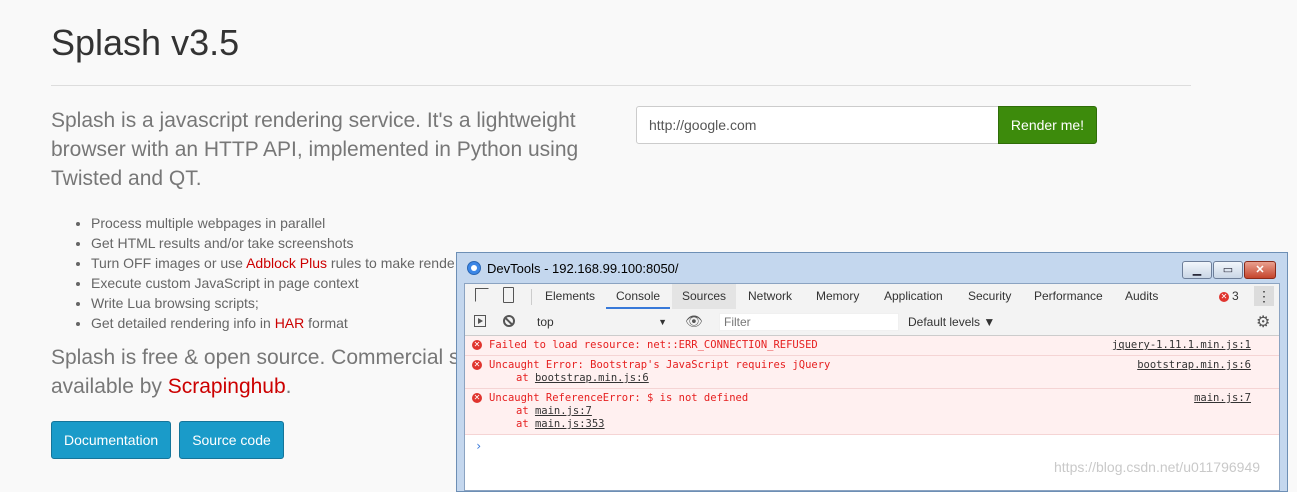 This screenshot has height=492, width=1297. Describe the element at coordinates (288, 386) in the screenshot. I see `period: .` at that location.